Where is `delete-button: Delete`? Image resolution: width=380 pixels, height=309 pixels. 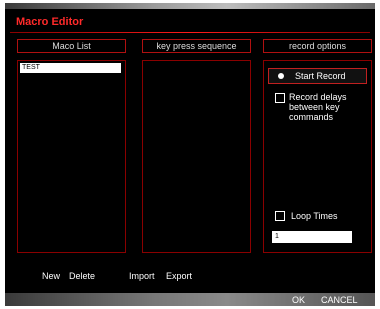 delete-button: Delete is located at coordinates (82, 276).